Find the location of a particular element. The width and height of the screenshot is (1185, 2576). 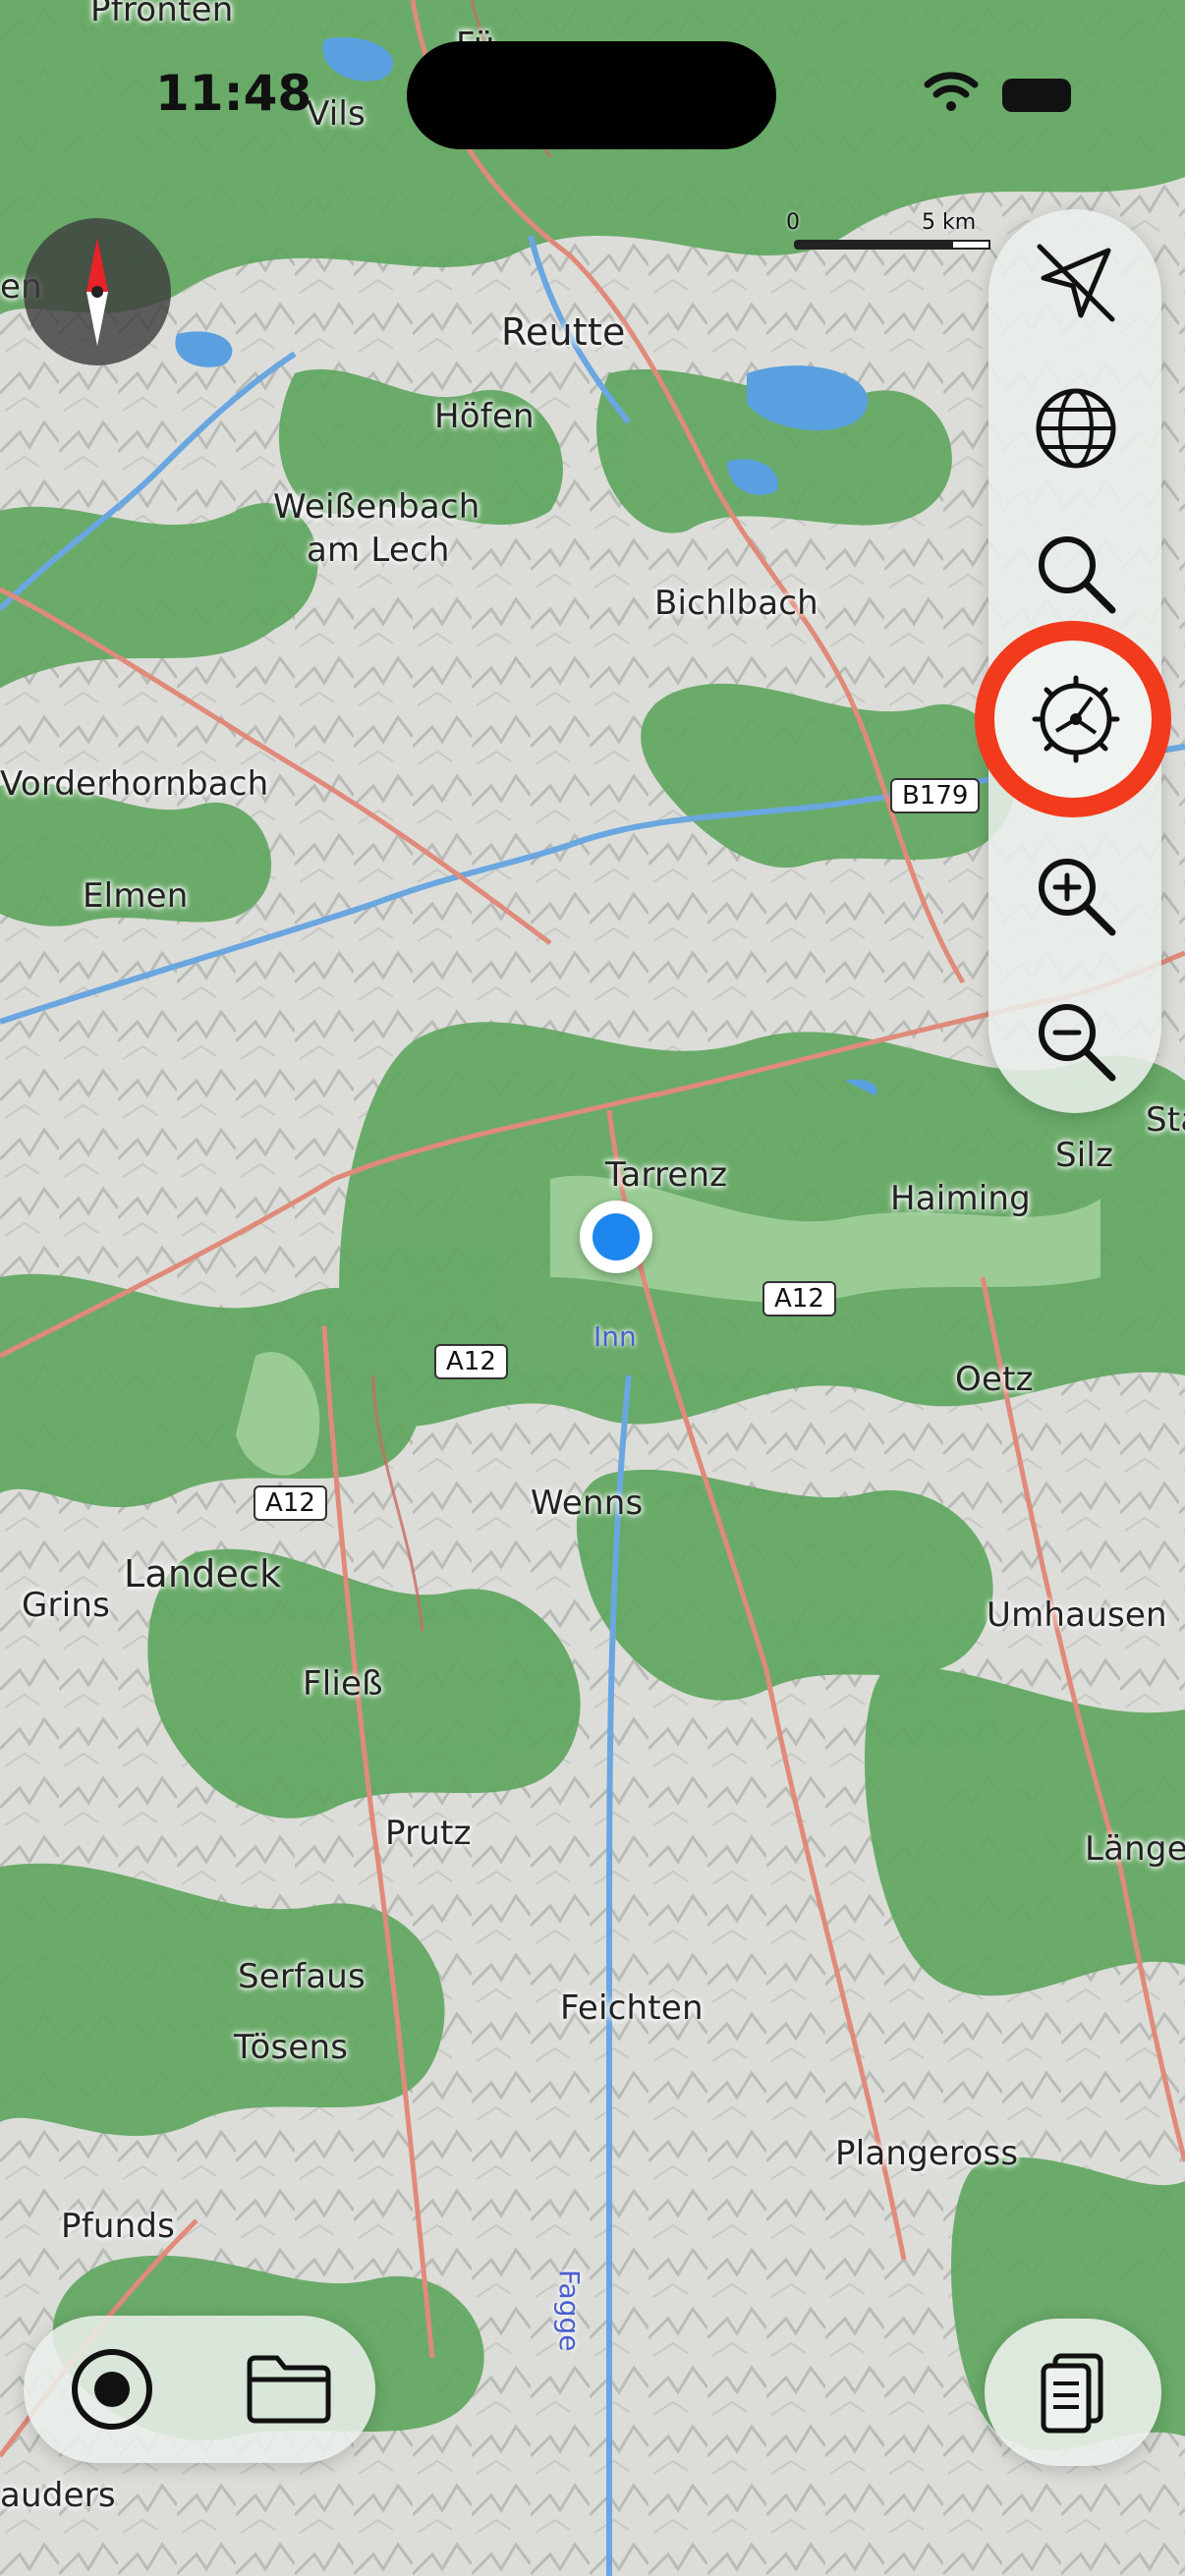

record-icon is located at coordinates (112, 2389).